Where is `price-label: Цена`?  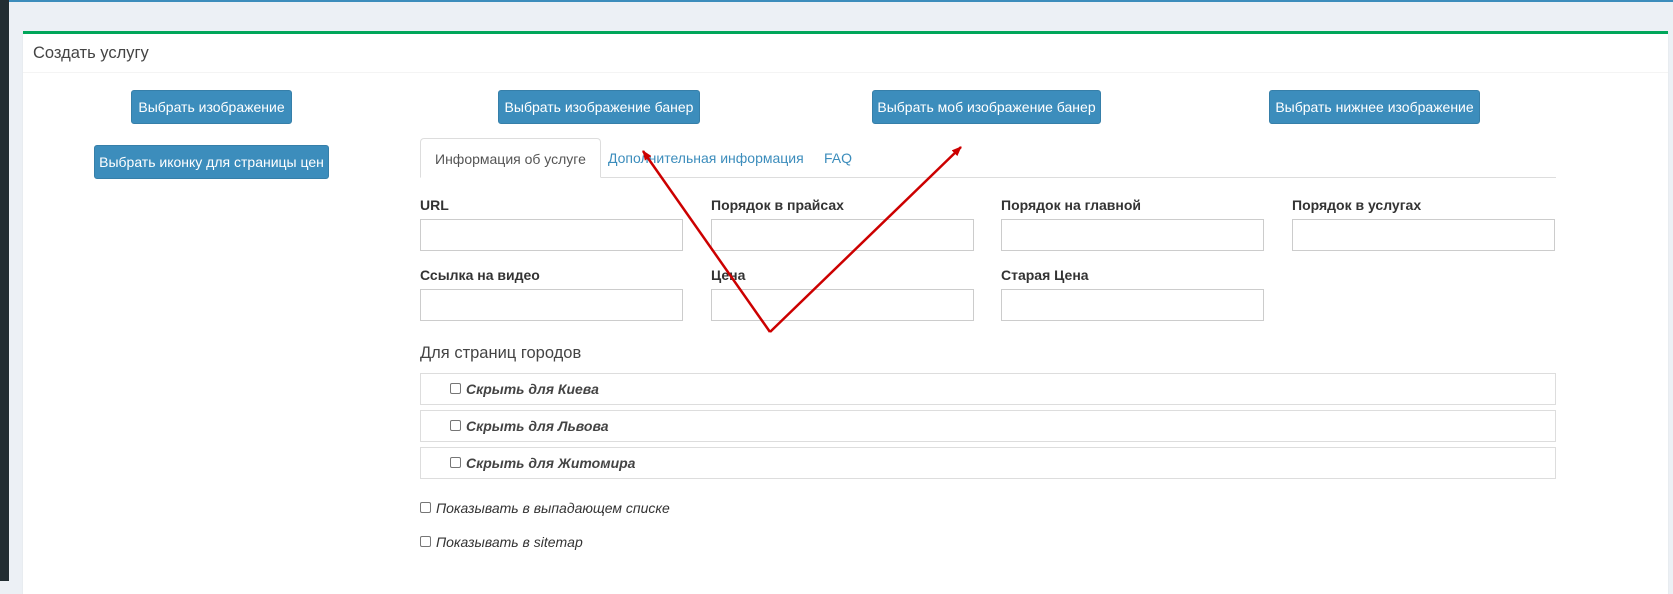 price-label: Цена is located at coordinates (728, 275).